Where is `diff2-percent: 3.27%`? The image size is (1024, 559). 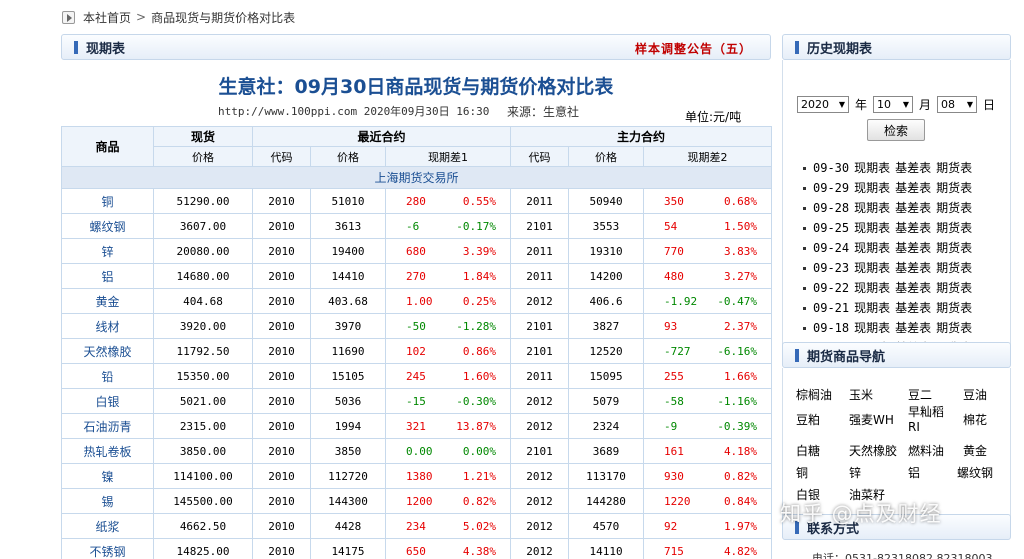
diff2-percent: 3.27% is located at coordinates (740, 276).